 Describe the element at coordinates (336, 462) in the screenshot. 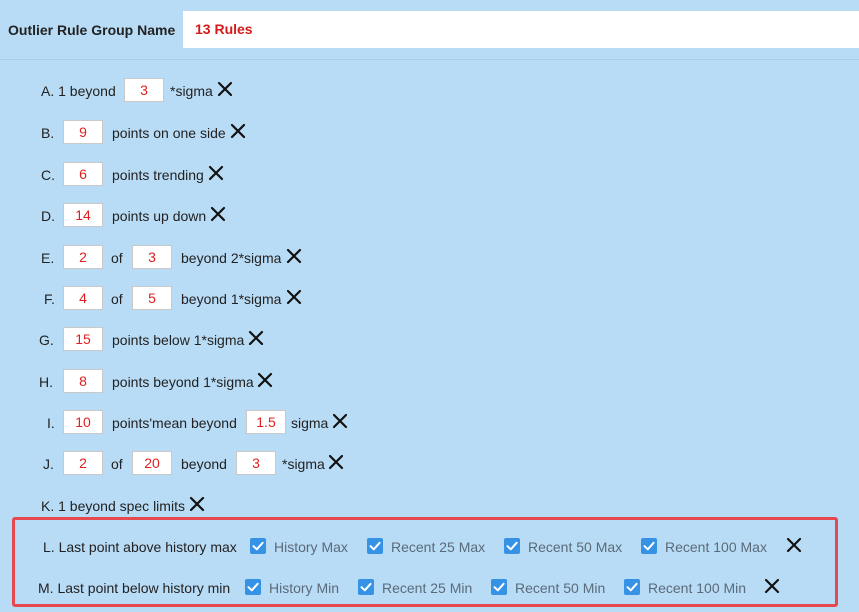

I see `rule-j-delete-close-icon` at that location.